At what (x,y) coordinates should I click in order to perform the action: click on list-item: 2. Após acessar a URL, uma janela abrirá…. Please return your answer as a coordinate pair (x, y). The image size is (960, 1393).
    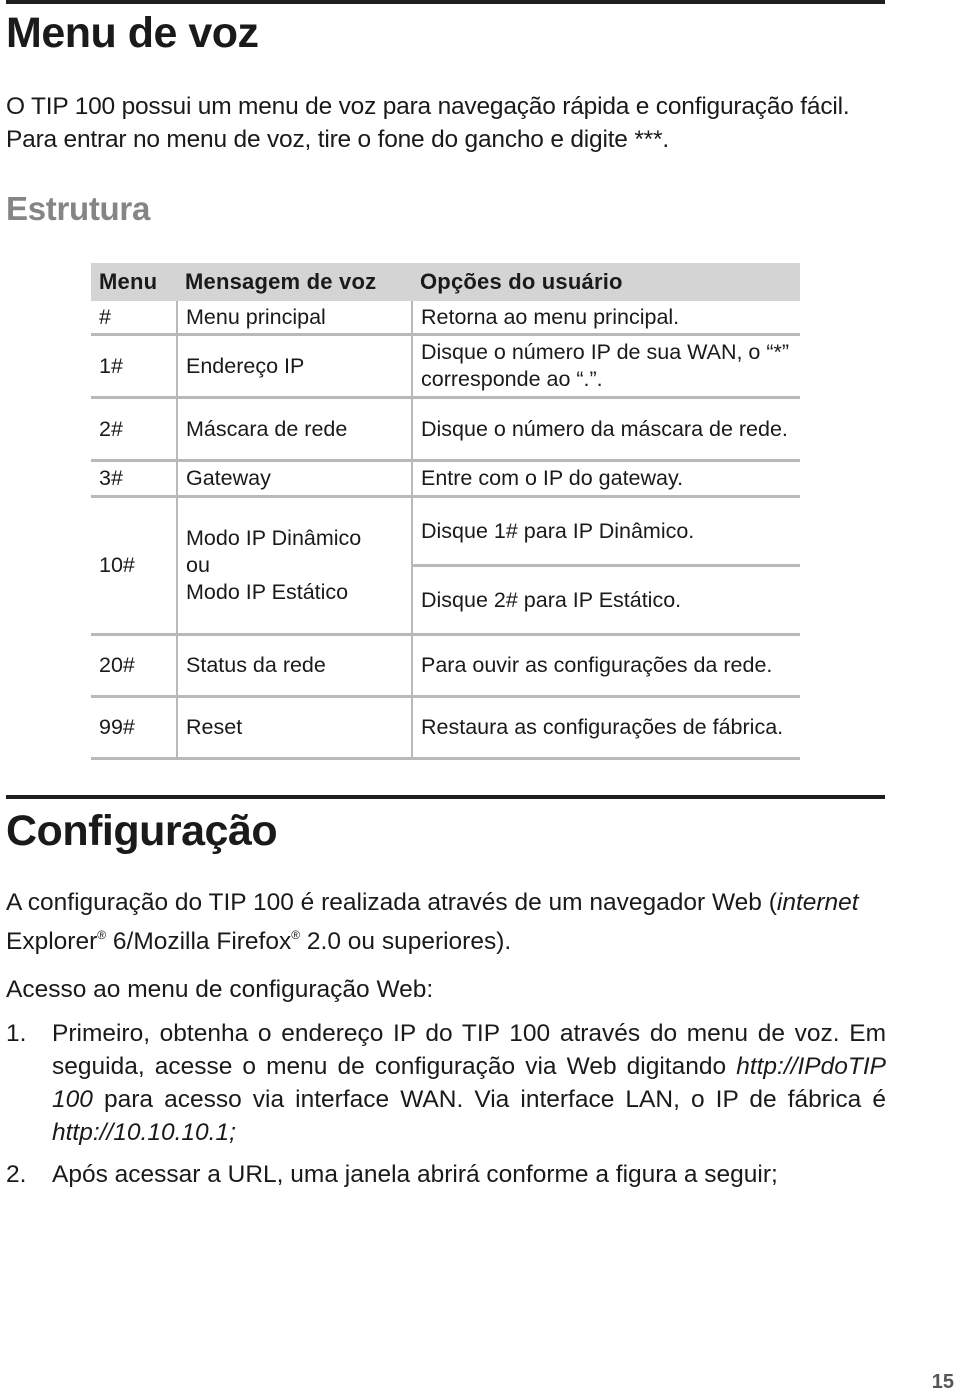
    Looking at the image, I should click on (446, 1174).